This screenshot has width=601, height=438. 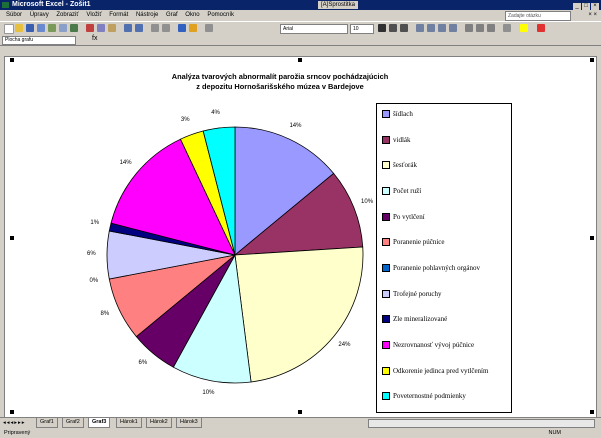 What do you see at coordinates (129, 423) in the screenshot?
I see `tab-harok1: Hárok1` at bounding box center [129, 423].